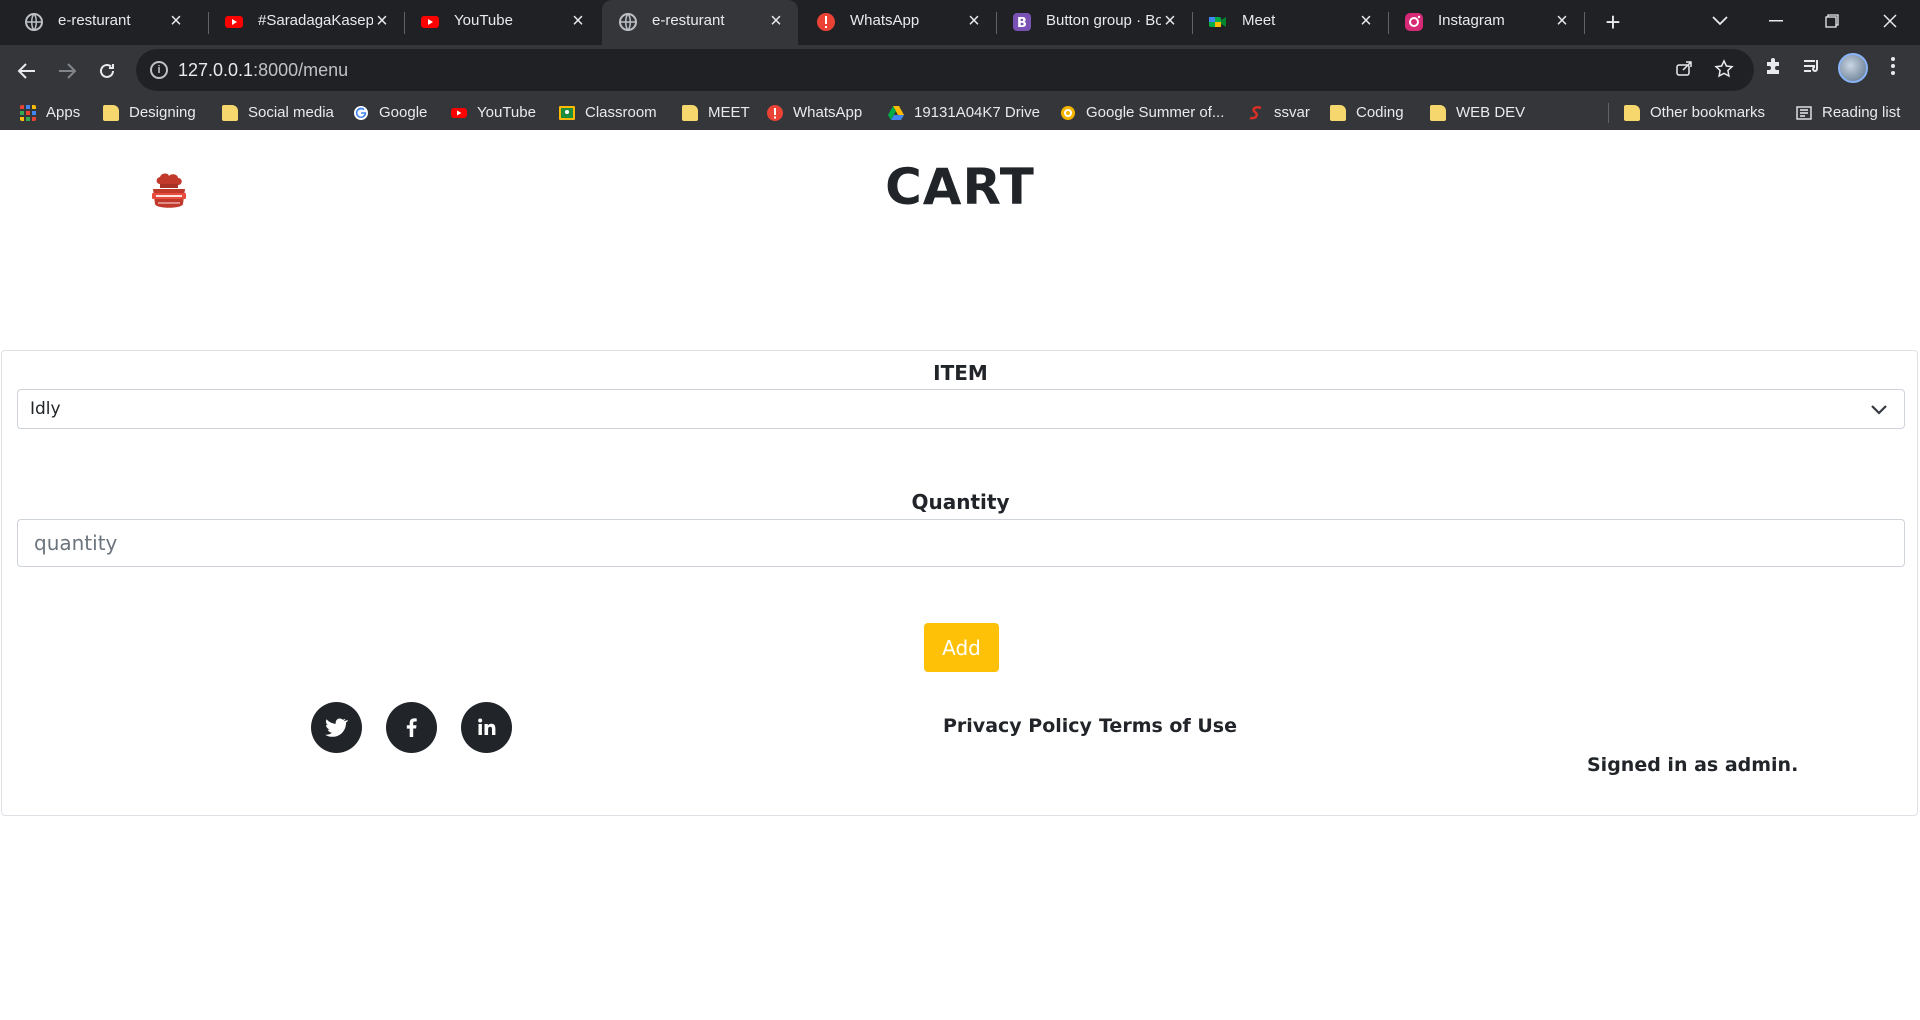 Image resolution: width=1920 pixels, height=1020 pixels. What do you see at coordinates (67, 70) in the screenshot?
I see `forward-button` at bounding box center [67, 70].